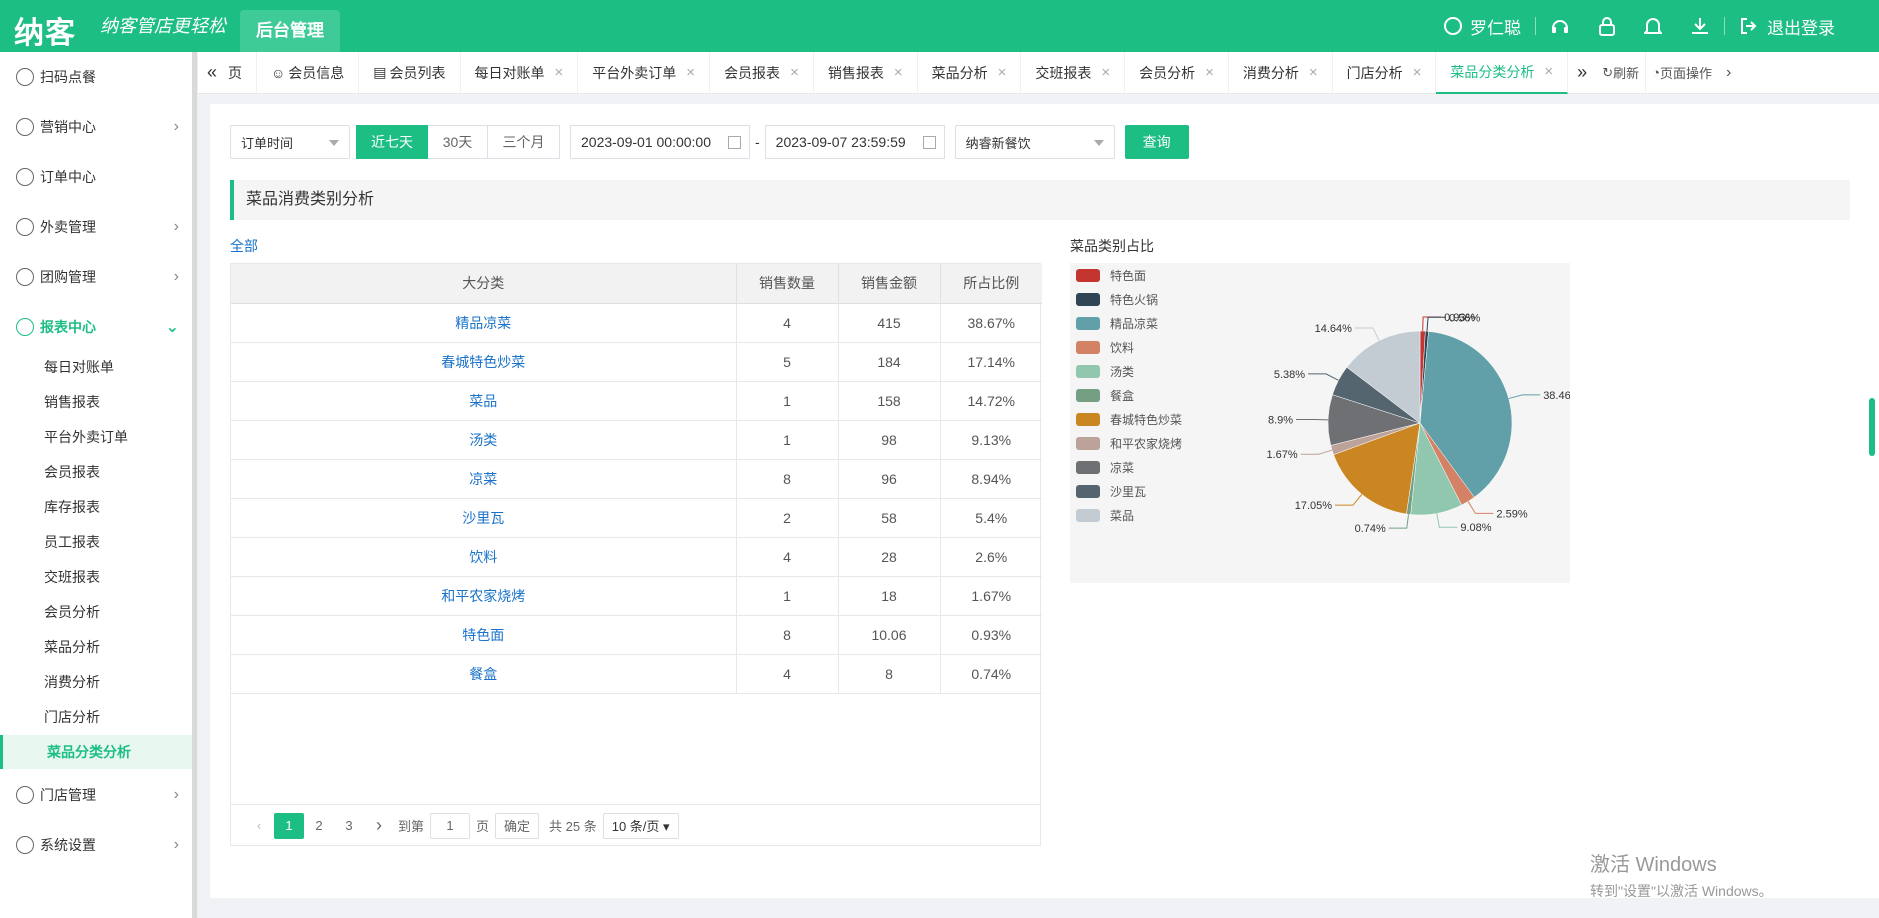 This screenshot has height=918, width=1879. Describe the element at coordinates (458, 142) in the screenshot. I see `range-30days-button: 30天` at that location.